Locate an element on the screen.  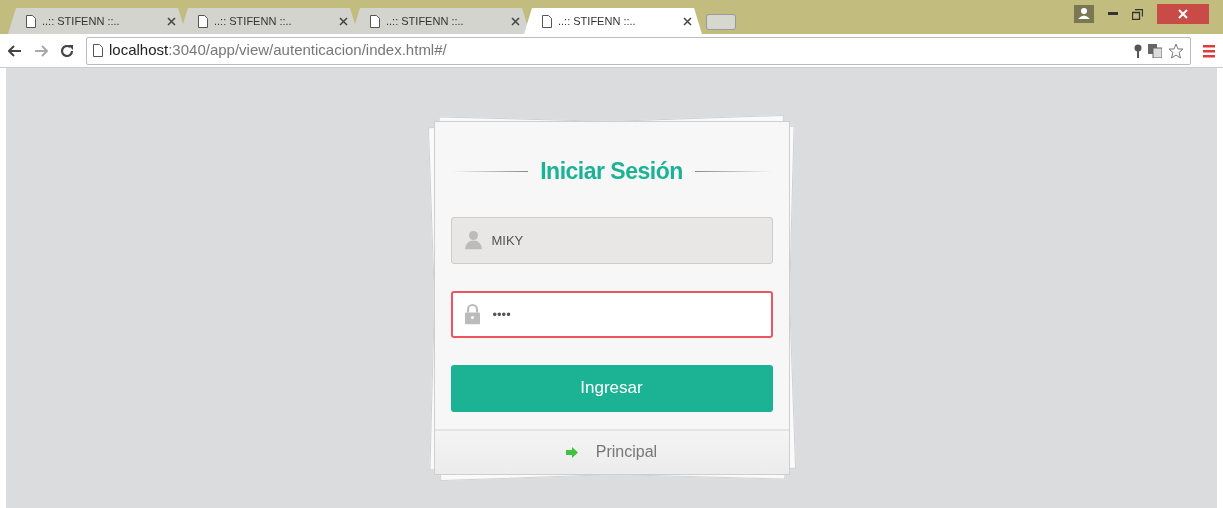
close-window-button is located at coordinates (1183, 14).